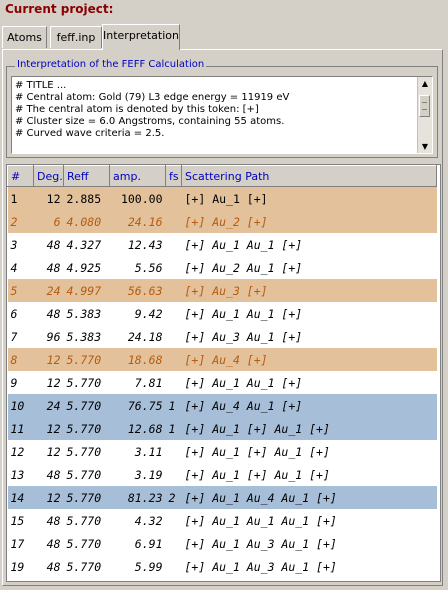 The image size is (448, 590). I want to click on cell-num: 5, so click(20, 290).